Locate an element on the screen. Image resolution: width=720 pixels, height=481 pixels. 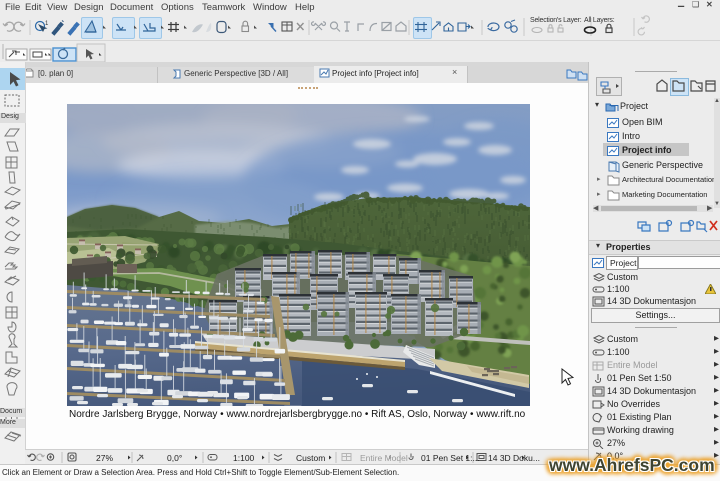
svg-text: 1 is located at coordinates (47, 24).